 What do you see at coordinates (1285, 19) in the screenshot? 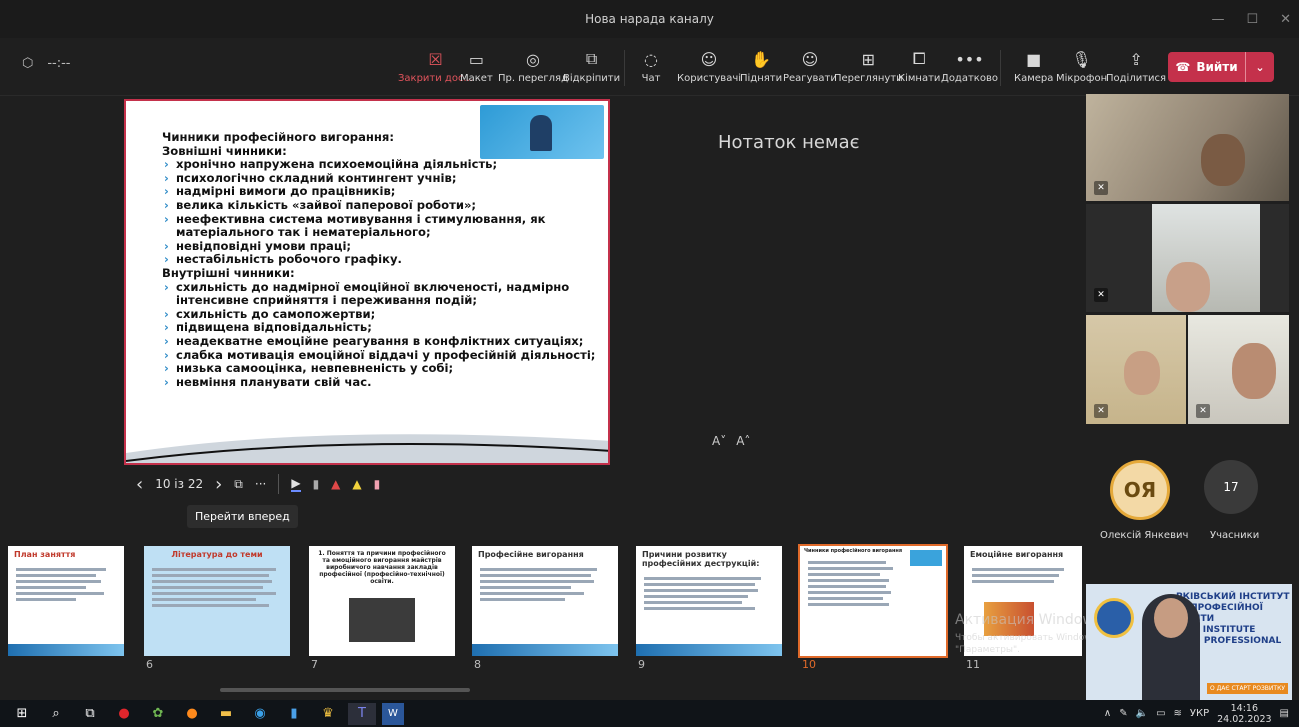
I see `close-window-button: ✕` at bounding box center [1285, 19].